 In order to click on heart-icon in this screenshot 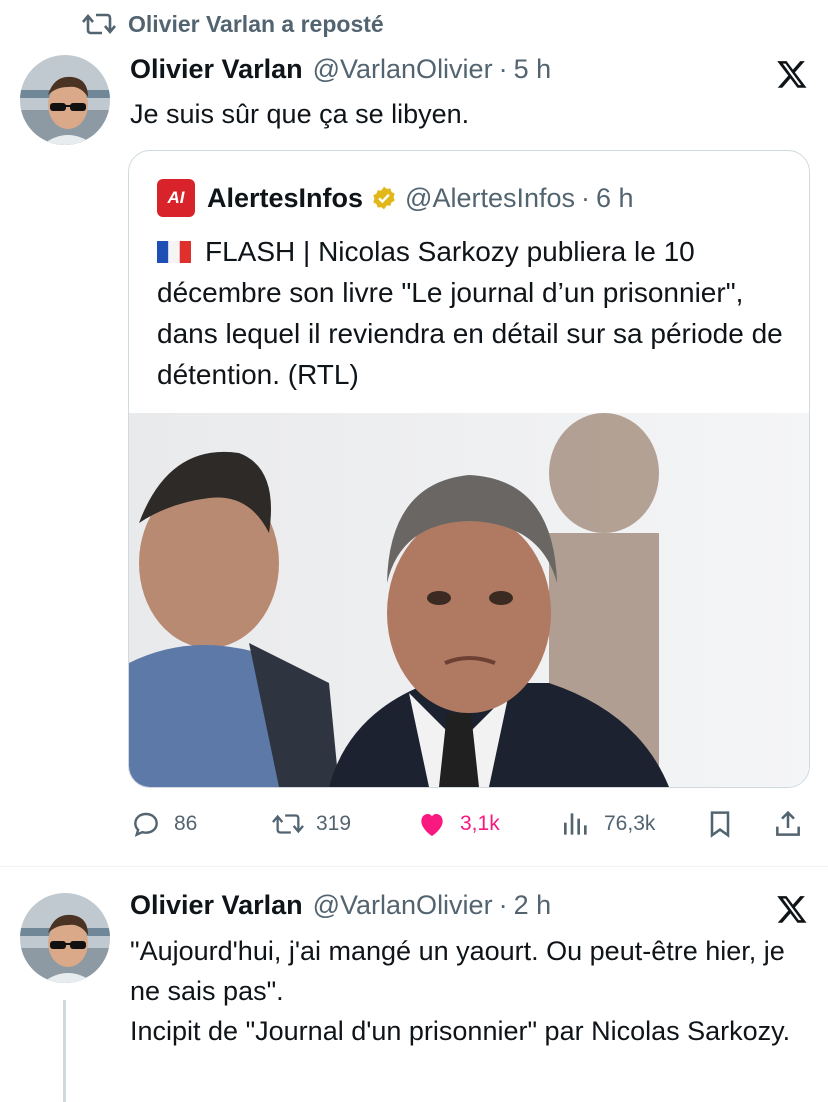, I will do `click(432, 825)`.